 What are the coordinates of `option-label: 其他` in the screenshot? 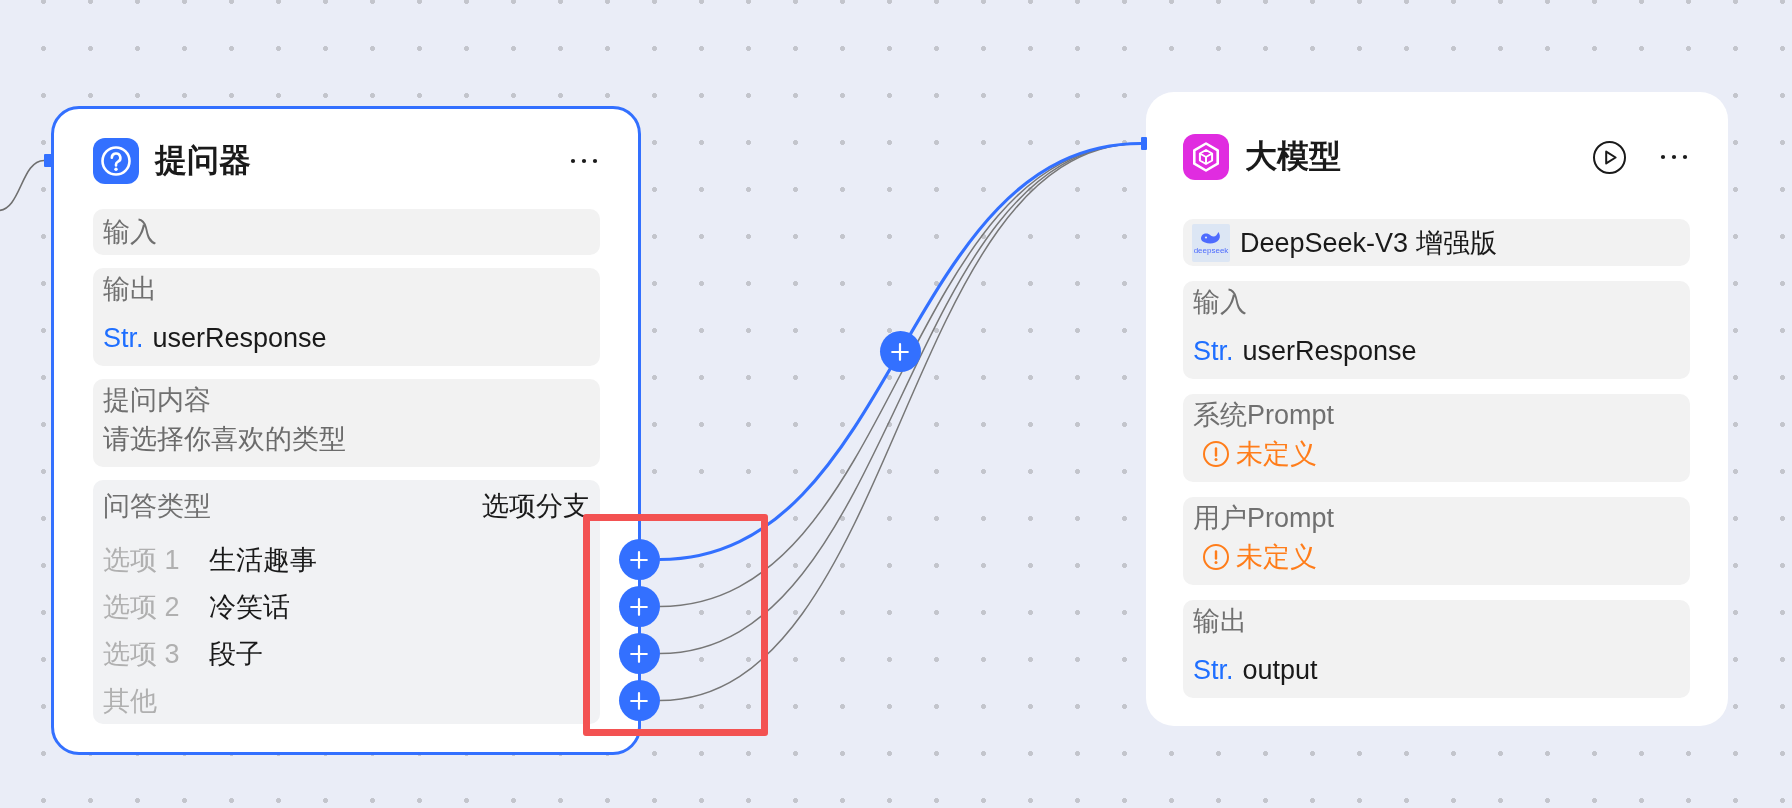 It's located at (130, 700).